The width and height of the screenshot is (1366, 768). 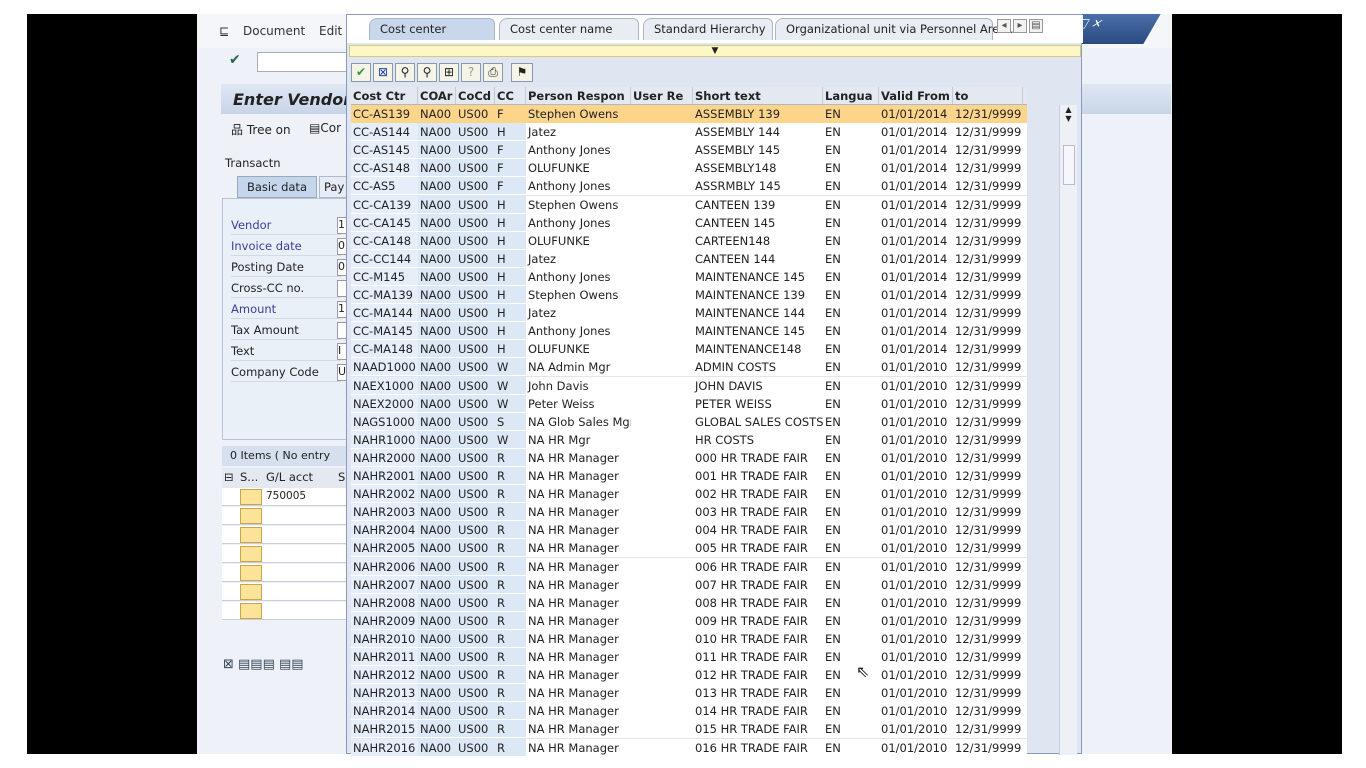 I want to click on table-settings-icon: ⊟, so click(x=229, y=477).